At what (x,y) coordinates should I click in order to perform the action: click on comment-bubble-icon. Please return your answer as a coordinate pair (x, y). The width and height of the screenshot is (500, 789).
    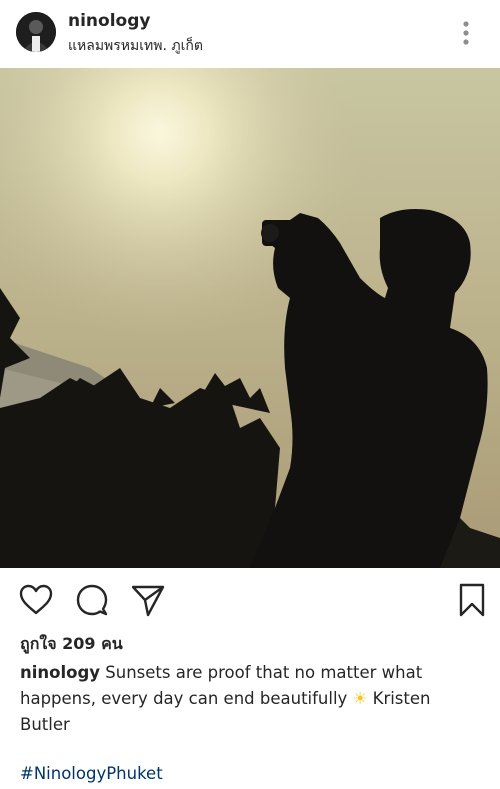
    Looking at the image, I should click on (92, 600).